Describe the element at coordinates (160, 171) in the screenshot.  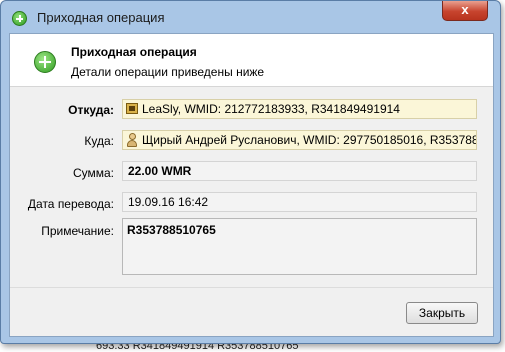
I see `amount-value: 22.00 WMR` at that location.